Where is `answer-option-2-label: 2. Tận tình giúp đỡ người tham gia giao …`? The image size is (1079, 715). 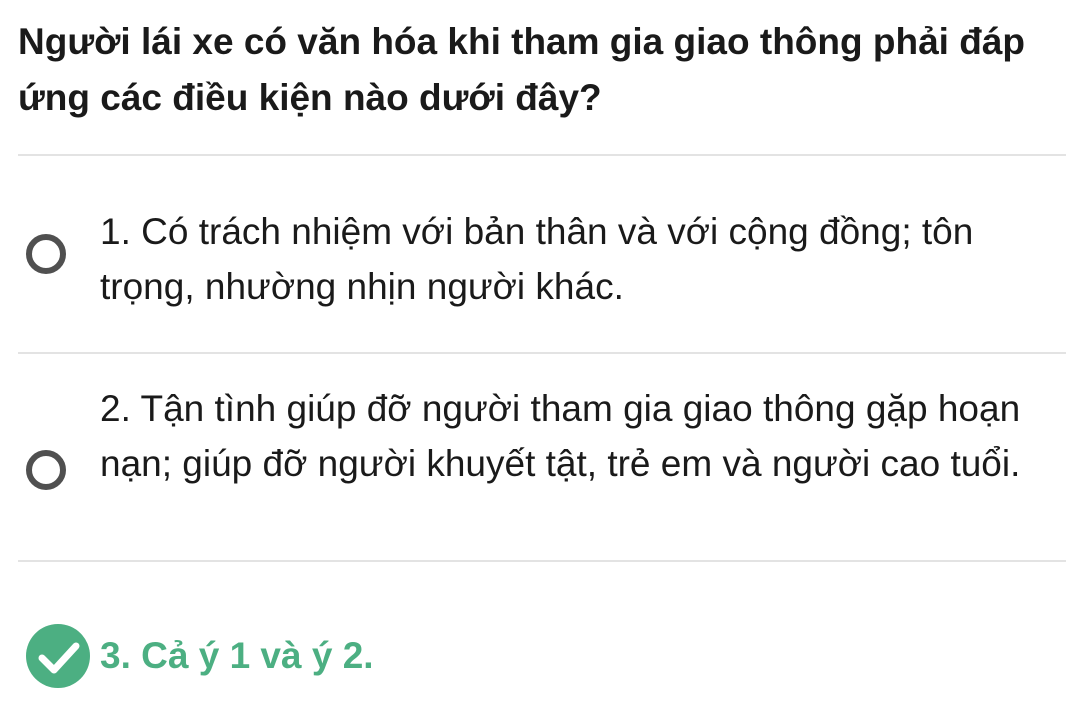
answer-option-2-label: 2. Tận tình giúp đỡ người tham gia giao … is located at coordinates (560, 436).